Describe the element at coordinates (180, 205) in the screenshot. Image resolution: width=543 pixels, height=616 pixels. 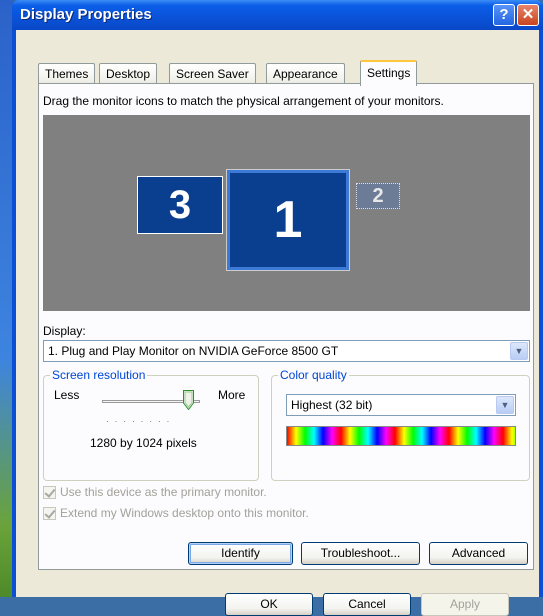
I see `monitor-3: 3` at that location.